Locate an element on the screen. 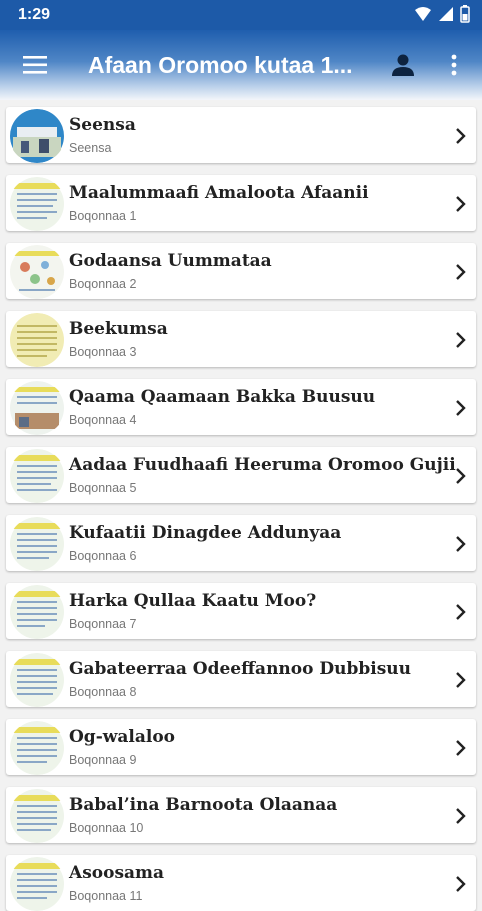 The height and width of the screenshot is (911, 482). chapter-subtitle: Boqonnaa 1 is located at coordinates (103, 216).